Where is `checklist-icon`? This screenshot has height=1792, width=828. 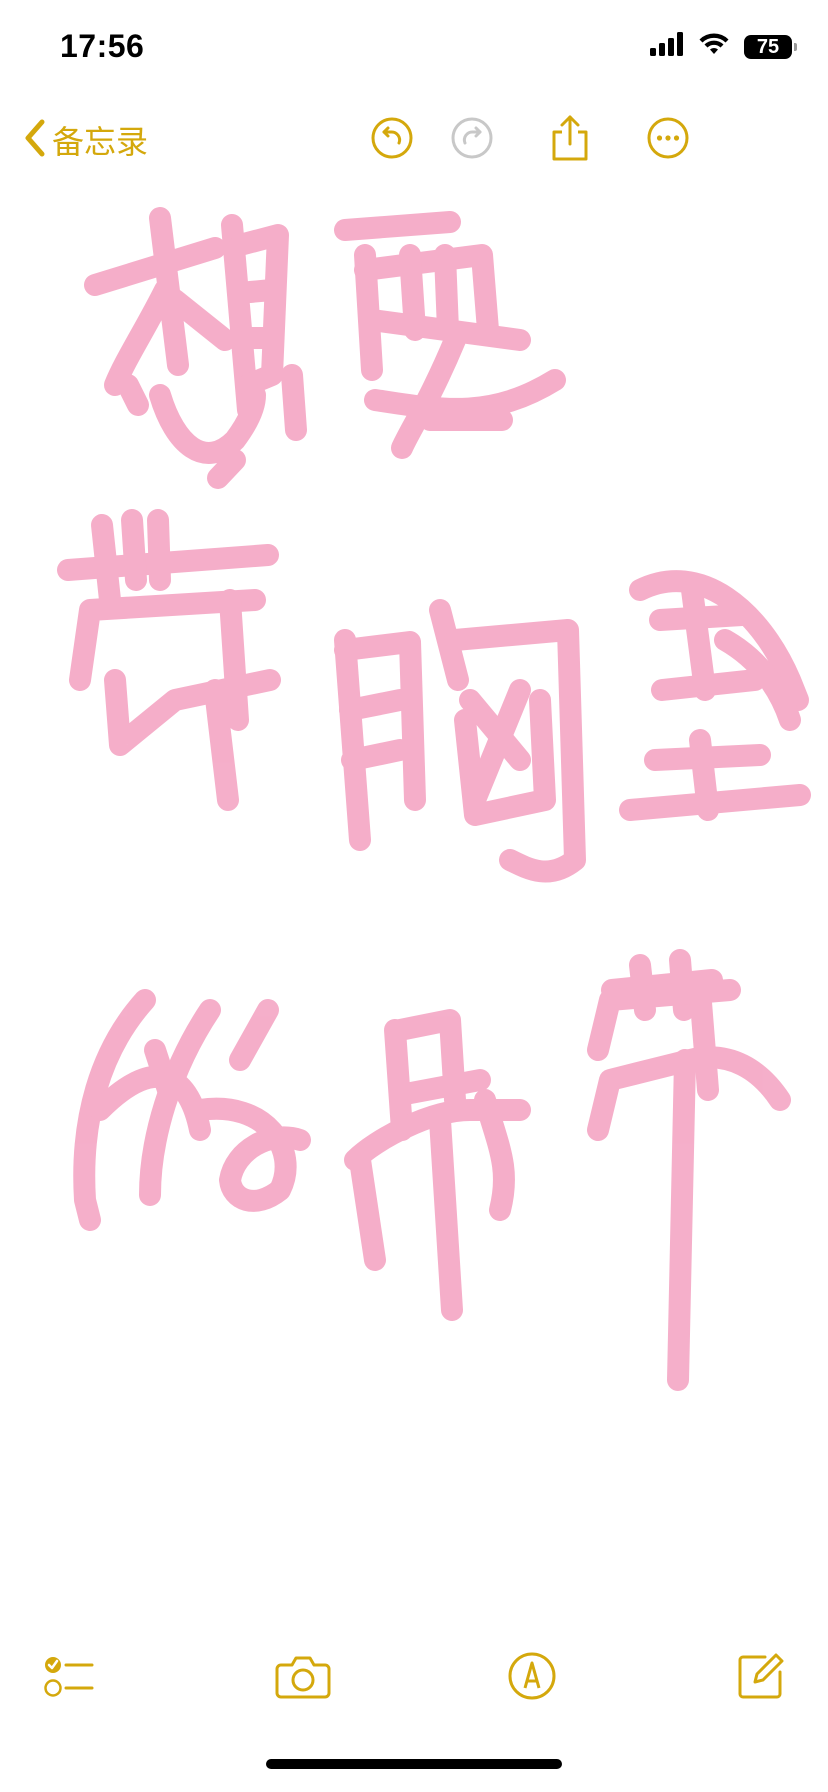 checklist-icon is located at coordinates (68, 1678).